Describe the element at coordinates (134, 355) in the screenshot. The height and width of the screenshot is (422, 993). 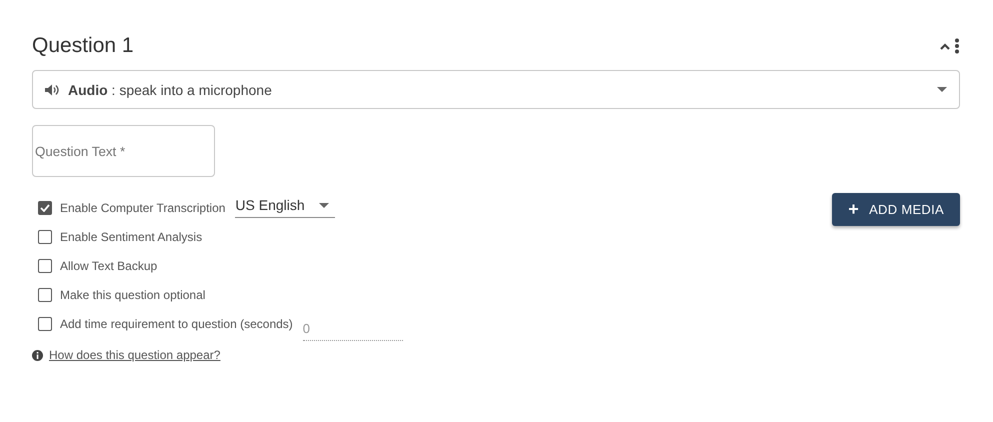
I see `help-link: How does this question appear?` at that location.